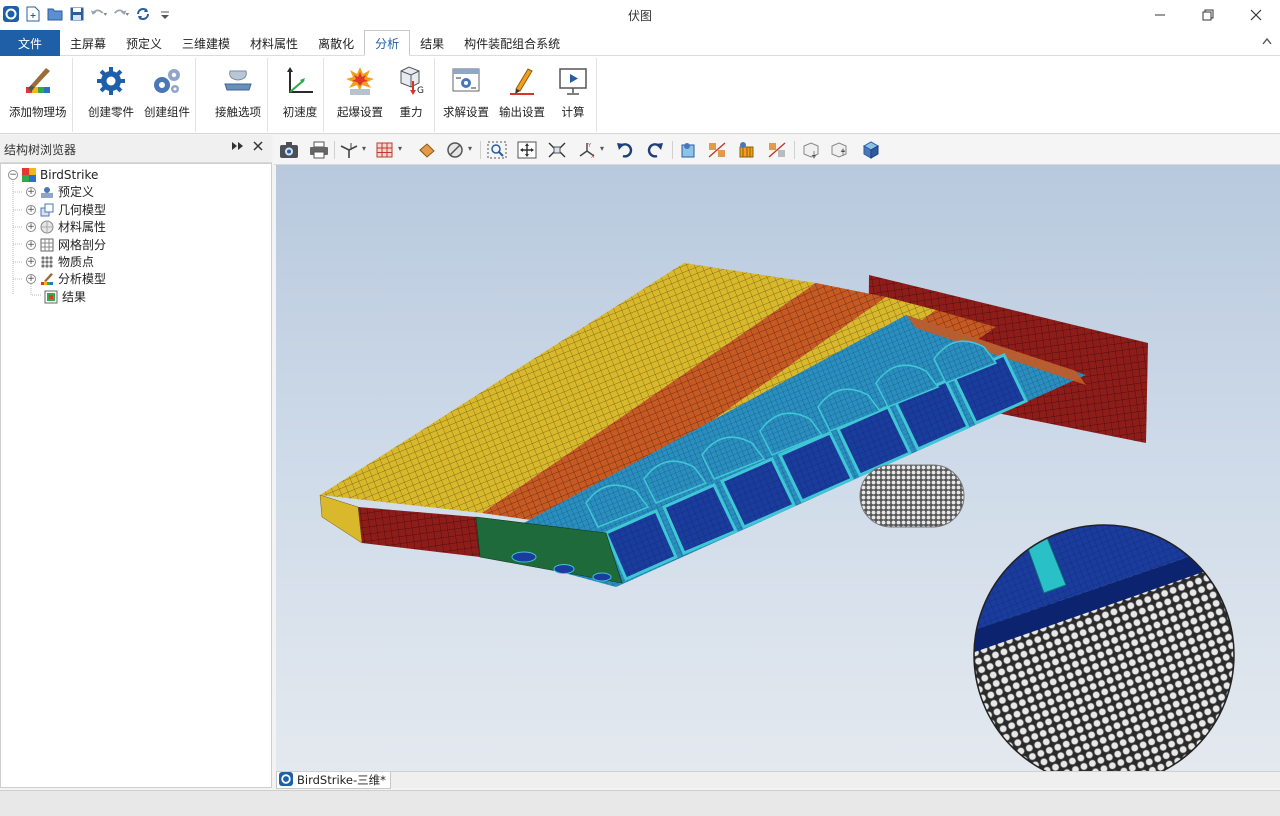 This screenshot has height=816, width=1280. Describe the element at coordinates (689, 150) in the screenshot. I see `select-parts-icon` at that location.